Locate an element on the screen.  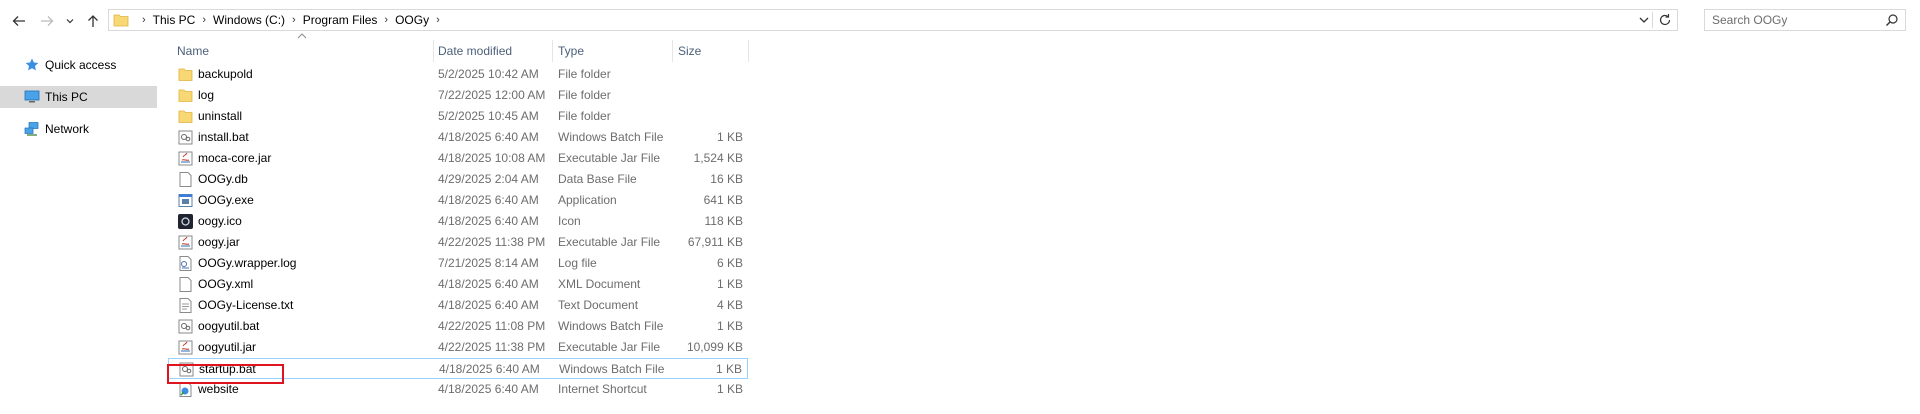
file-type: Windows Batch File is located at coordinates (611, 326).